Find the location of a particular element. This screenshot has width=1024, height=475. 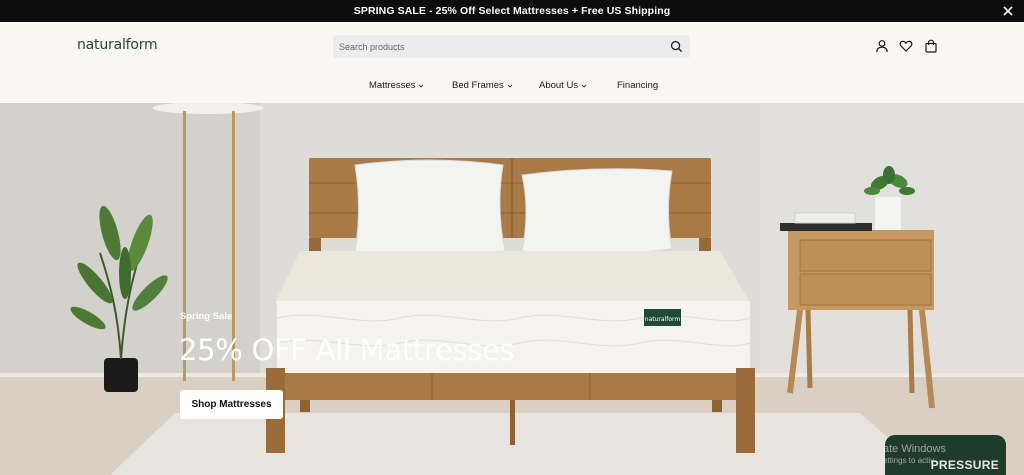

hero-headline: 25% OFF All Mattresses is located at coordinates (347, 350).